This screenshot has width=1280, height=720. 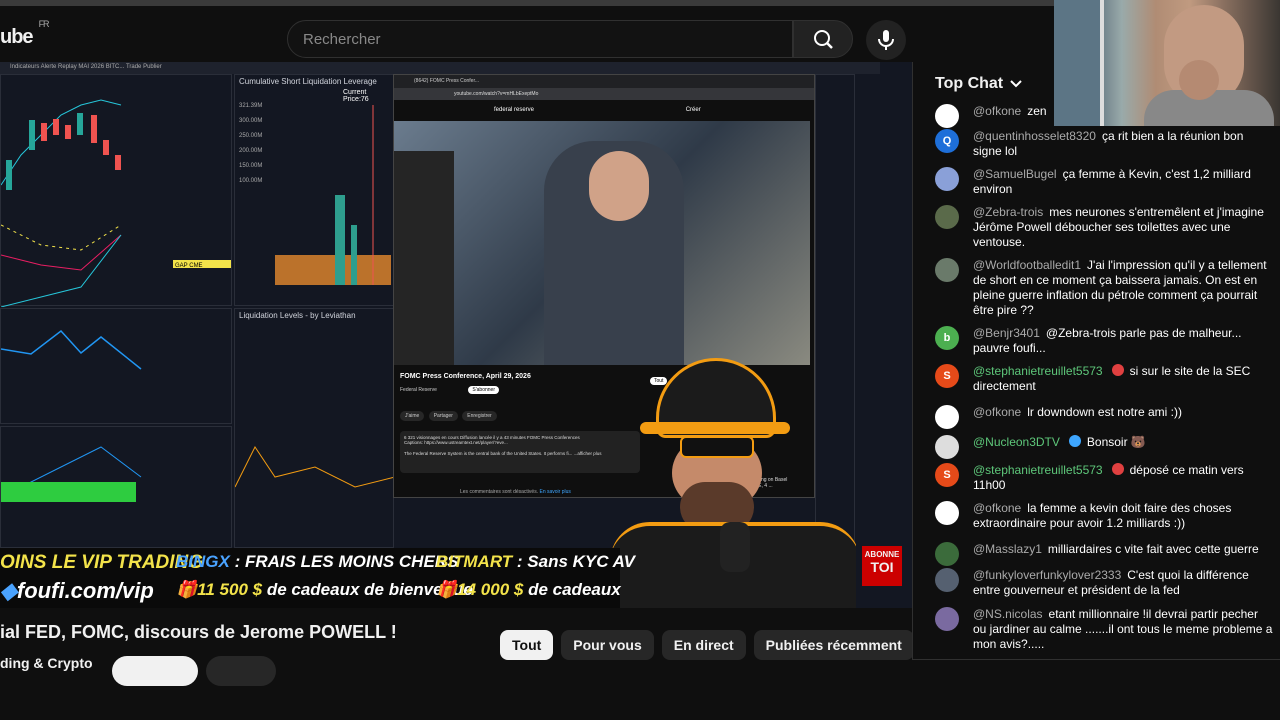 What do you see at coordinates (735, 480) in the screenshot?
I see `streamer-overlay` at bounding box center [735, 480].